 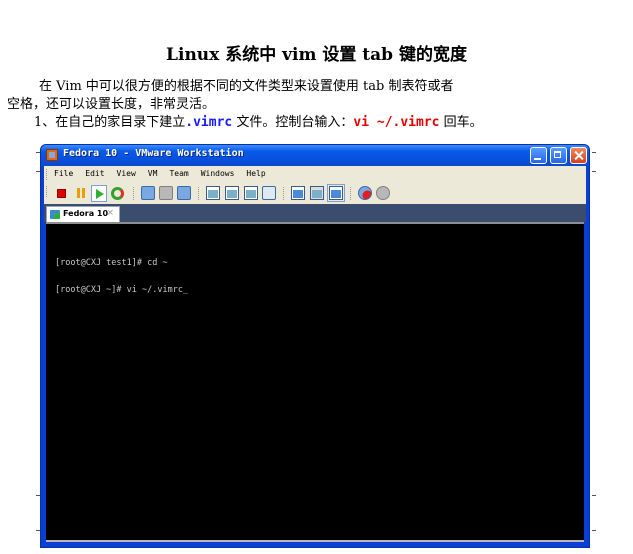 I want to click on vm-tab: Fedora 10 ×, so click(x=83, y=214).